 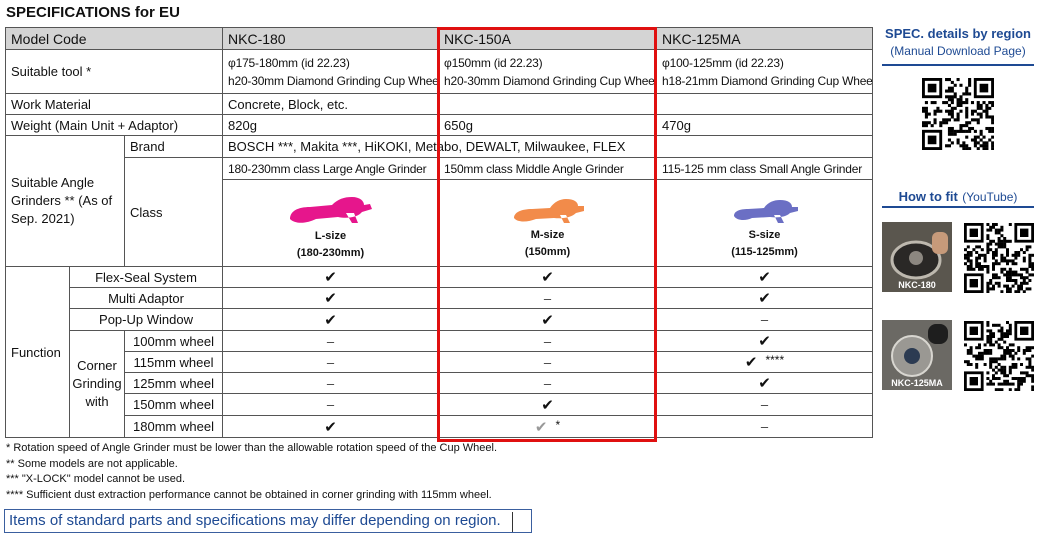 What do you see at coordinates (765, 38) in the screenshot?
I see `model-nkc-125ma: NKC-125MA` at bounding box center [765, 38].